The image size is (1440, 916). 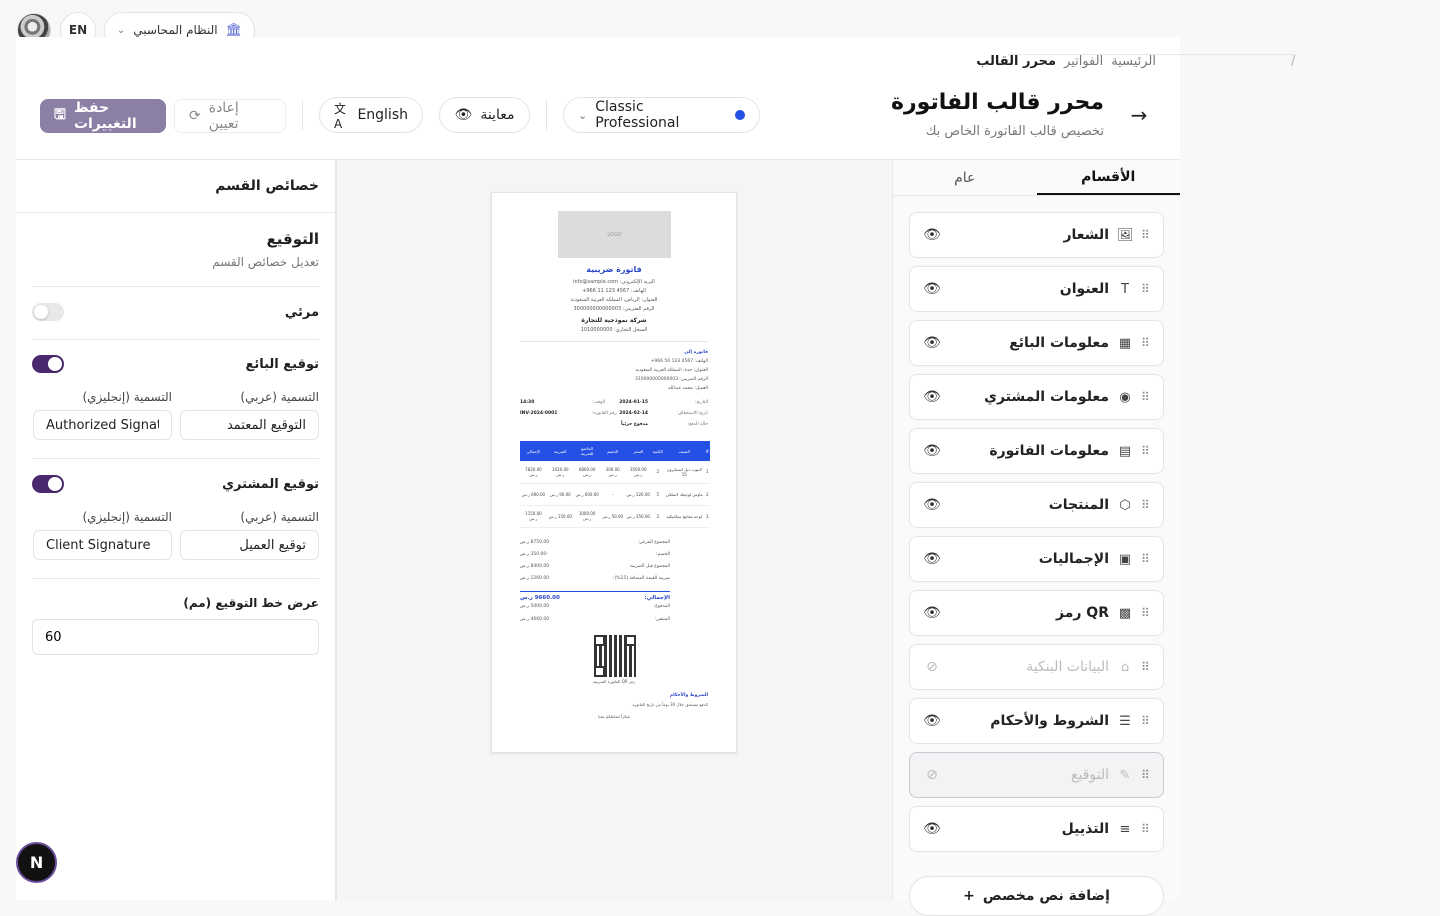 I want to click on breadcrumb: الرئيسية / الفواتير / محرر القالب, so click(x=1136, y=61).